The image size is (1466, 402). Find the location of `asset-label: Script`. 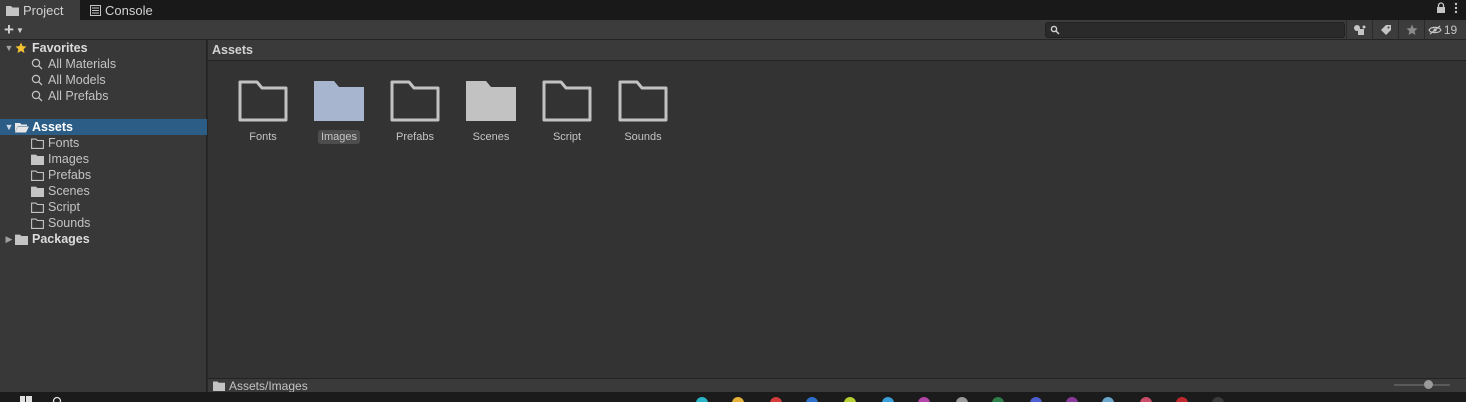

asset-label: Script is located at coordinates (567, 137).